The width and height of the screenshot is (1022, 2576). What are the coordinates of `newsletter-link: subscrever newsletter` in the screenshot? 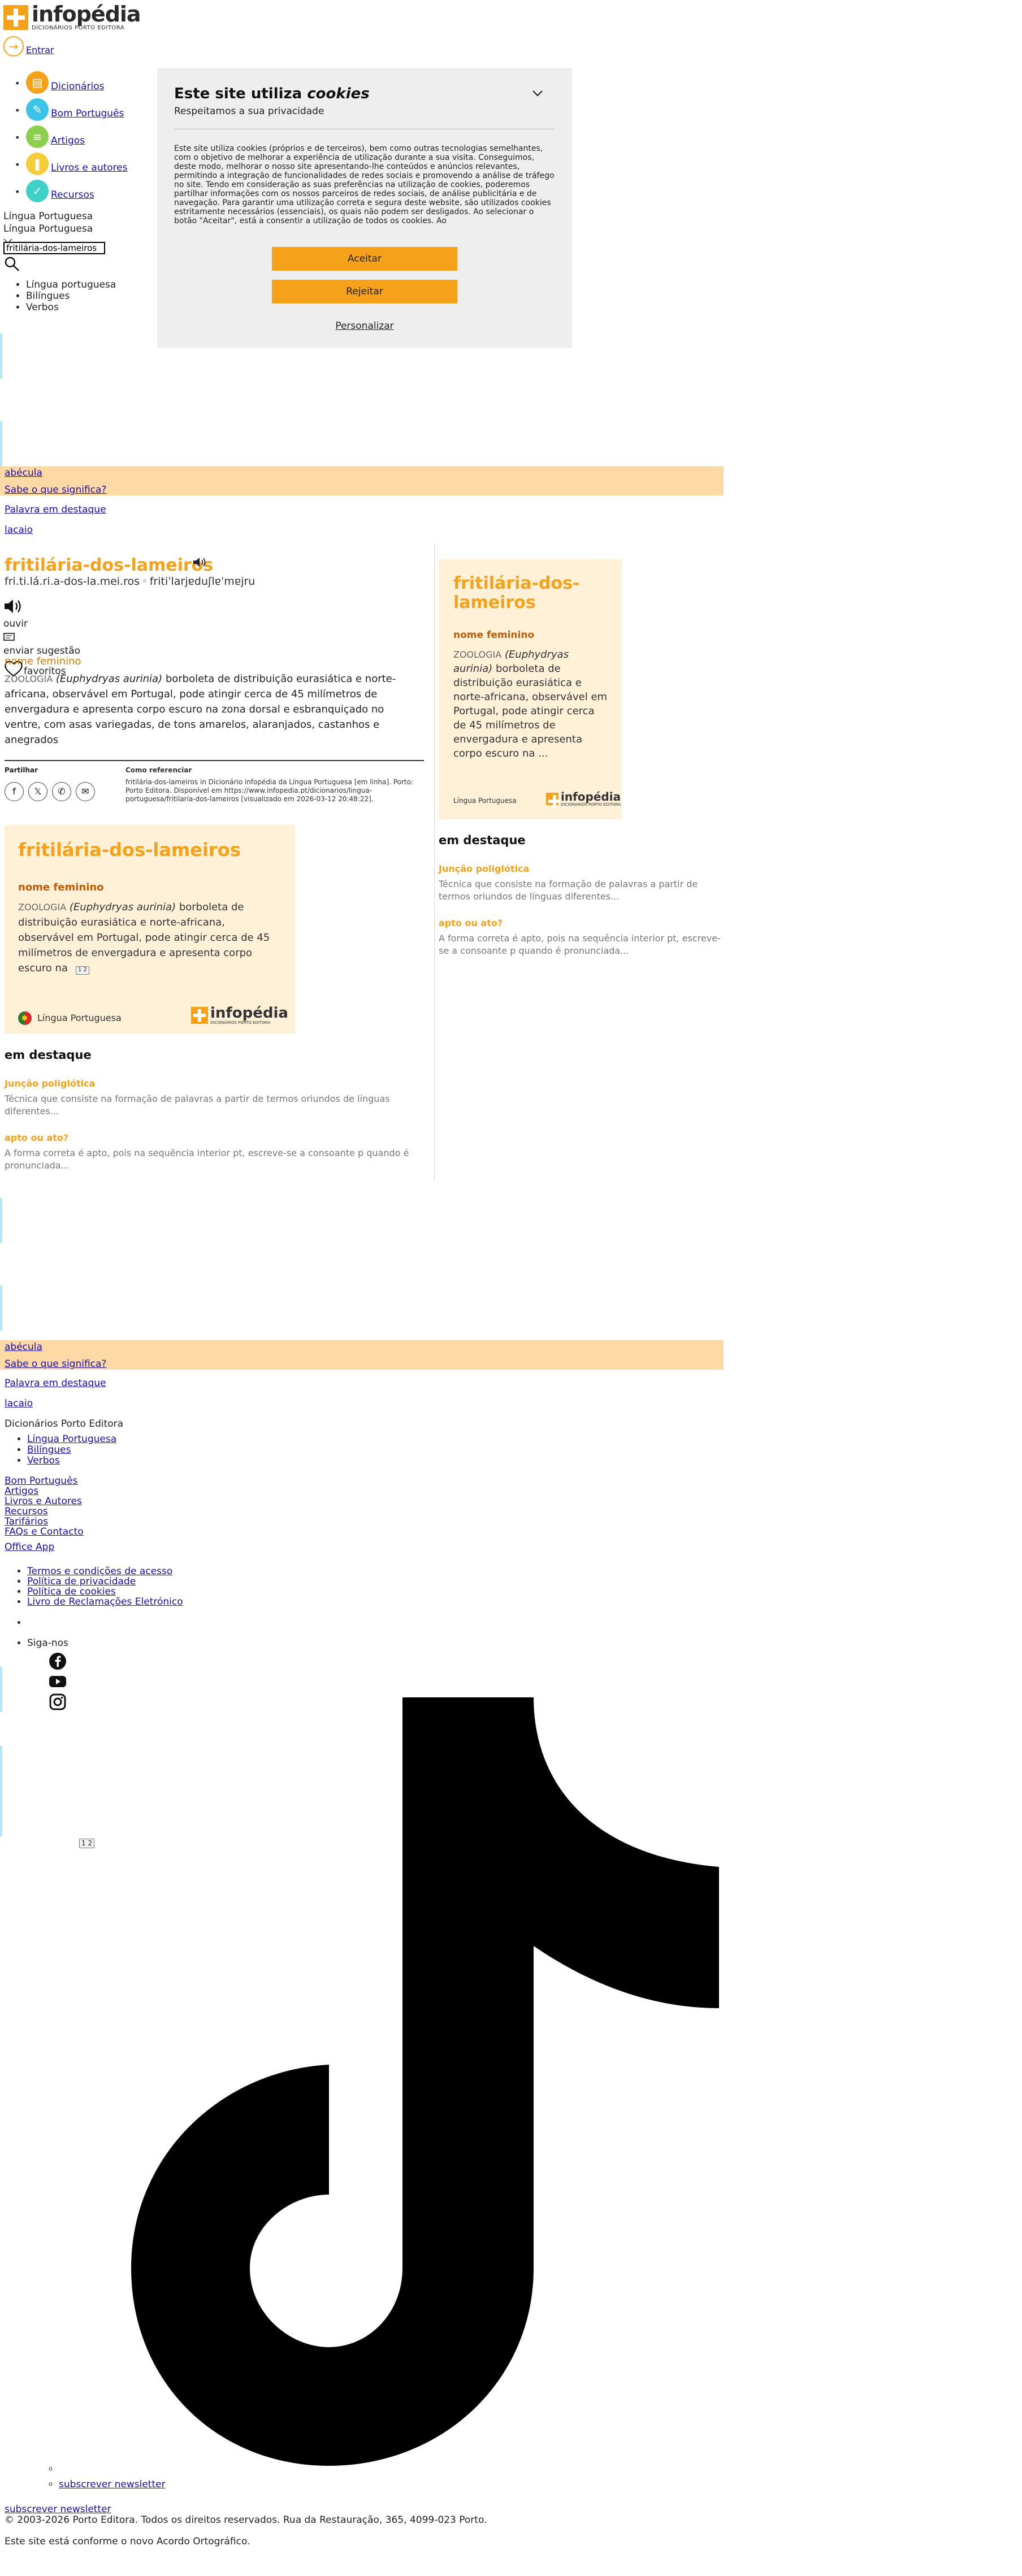 It's located at (112, 2484).